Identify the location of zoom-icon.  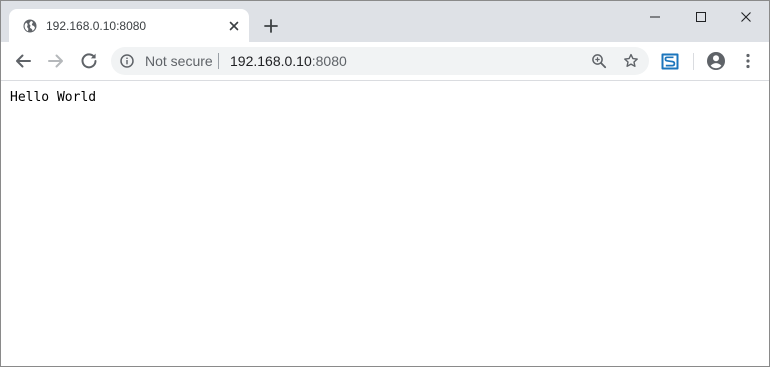
(599, 61).